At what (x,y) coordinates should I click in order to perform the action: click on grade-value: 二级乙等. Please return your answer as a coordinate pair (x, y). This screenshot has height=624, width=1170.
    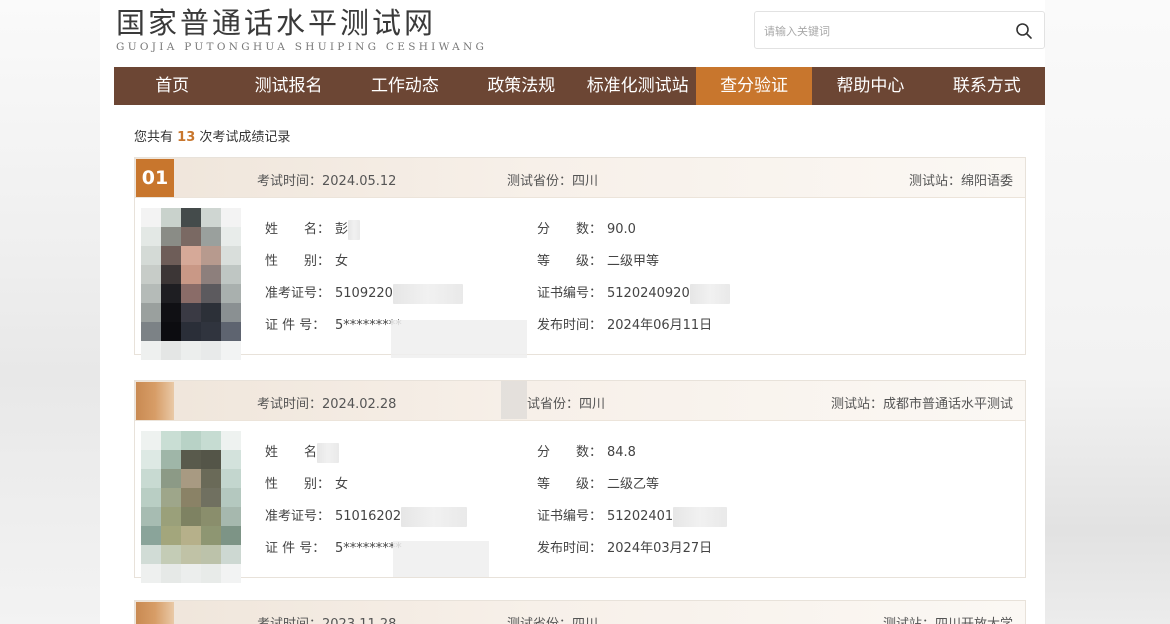
    Looking at the image, I should click on (633, 484).